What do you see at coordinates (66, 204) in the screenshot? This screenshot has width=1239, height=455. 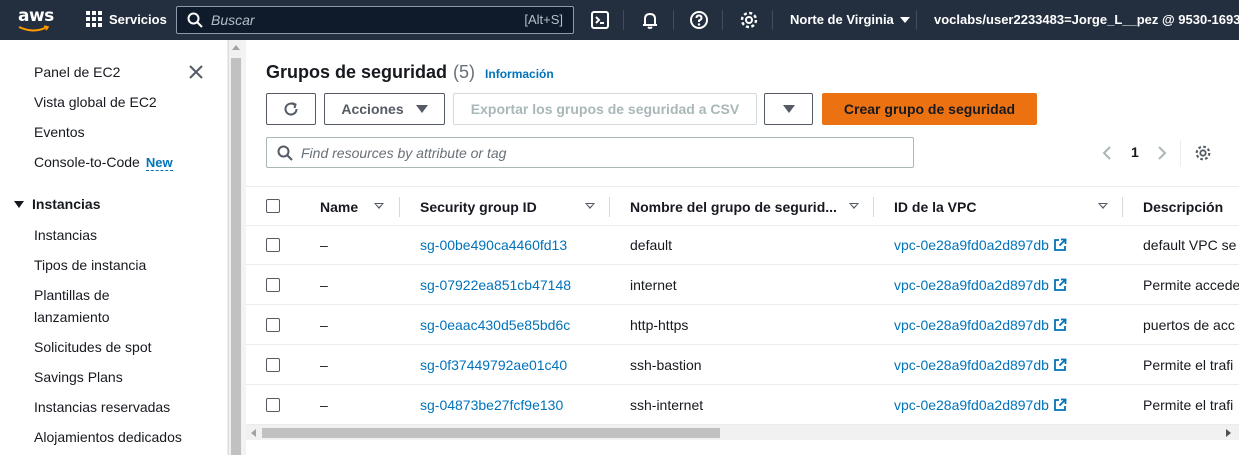 I see `section-label: Instancias` at bounding box center [66, 204].